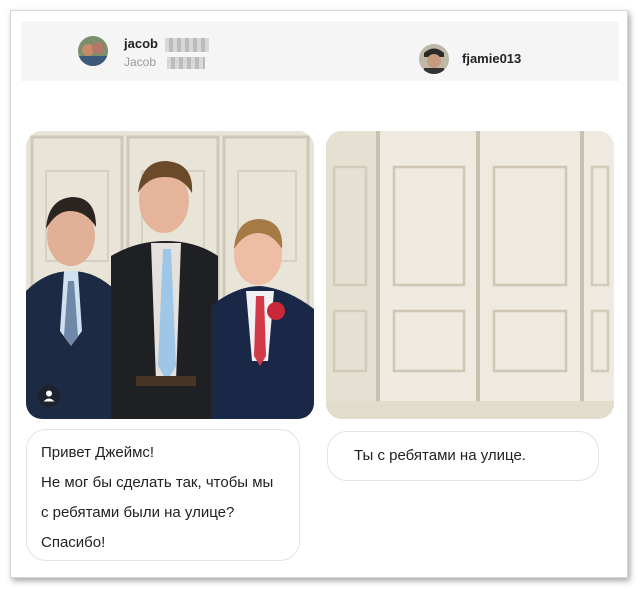 Image resolution: width=640 pixels, height=589 pixels. I want to click on message-line: Спасибо!, so click(73, 542).